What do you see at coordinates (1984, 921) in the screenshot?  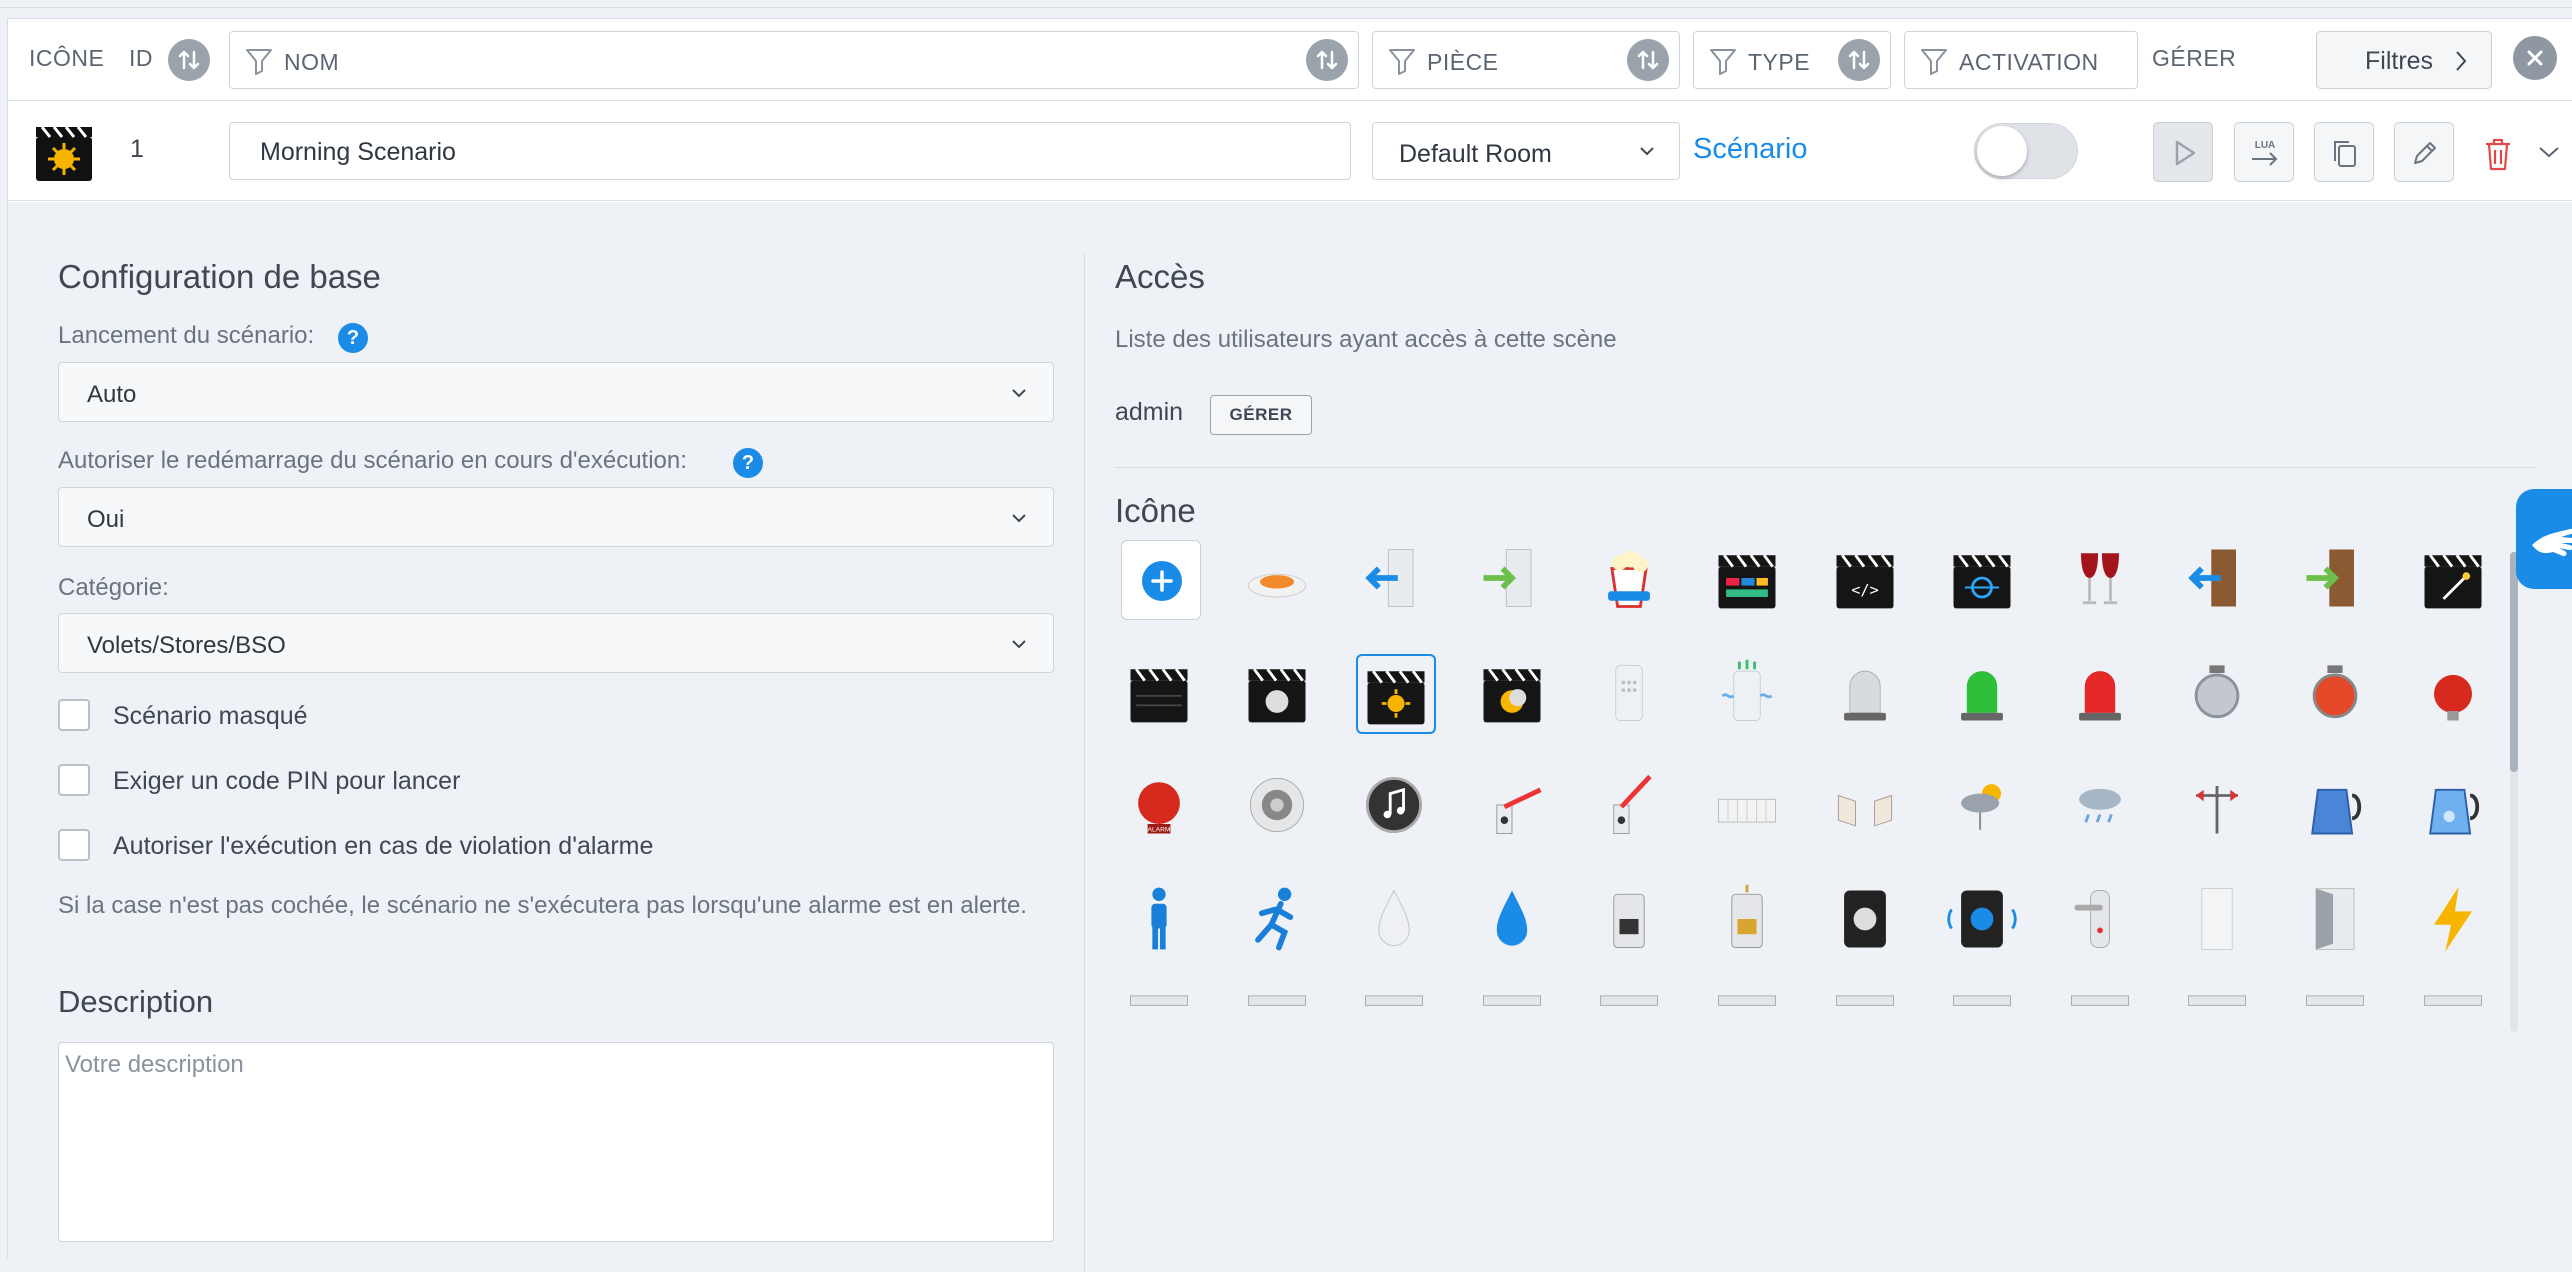 I see `doorbell-active-icon` at bounding box center [1984, 921].